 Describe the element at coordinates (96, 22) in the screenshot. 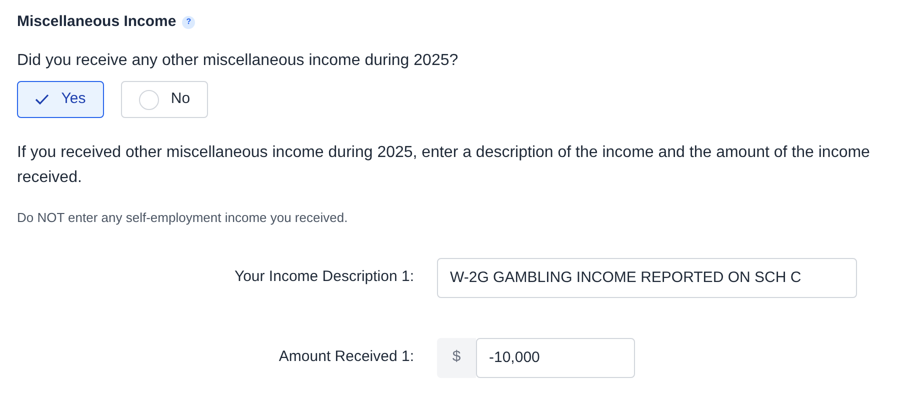

I see `section-heading: Miscellaneous Income` at that location.